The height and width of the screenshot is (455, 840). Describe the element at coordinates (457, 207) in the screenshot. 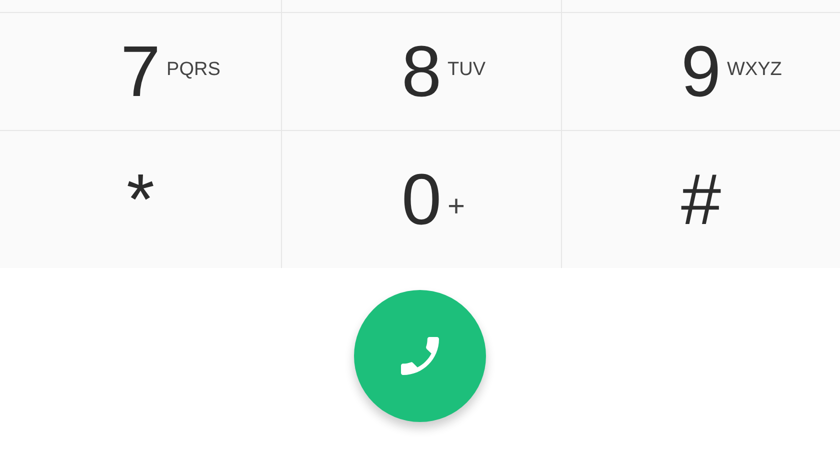

I see `key-letters: +` at that location.